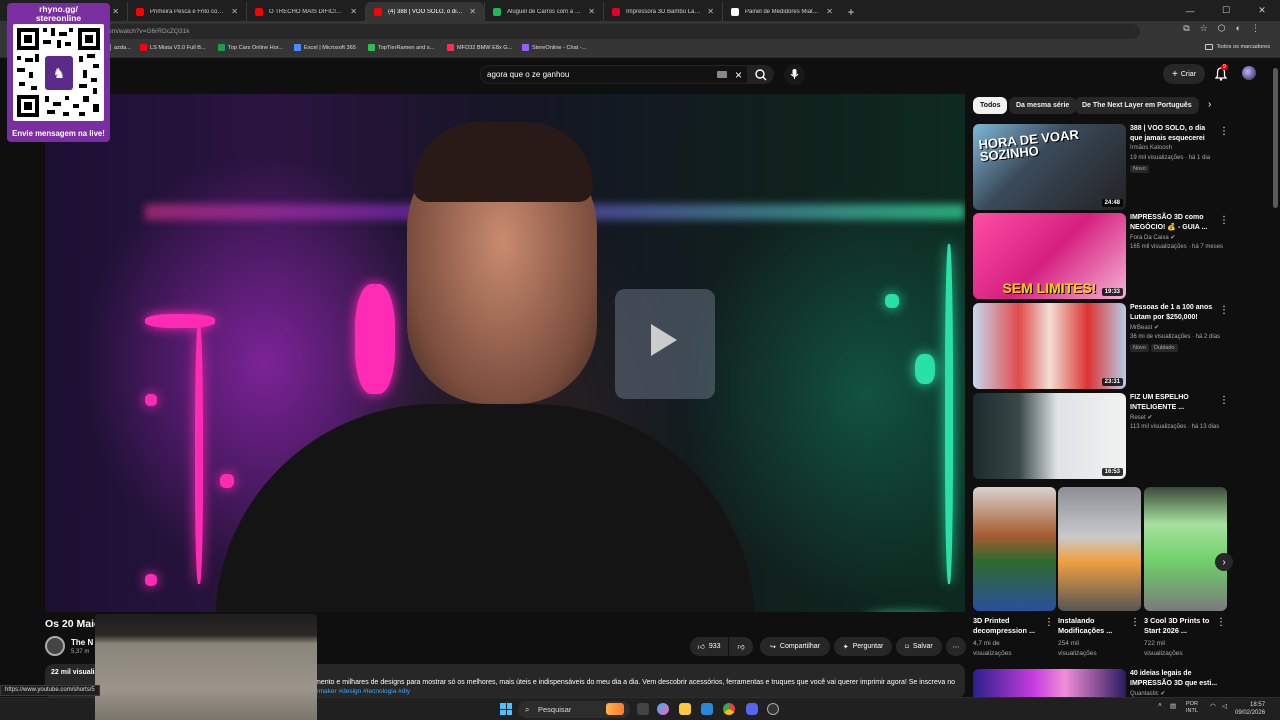 The height and width of the screenshot is (720, 1280). I want to click on save-button: ⌑ Salvar, so click(919, 646).